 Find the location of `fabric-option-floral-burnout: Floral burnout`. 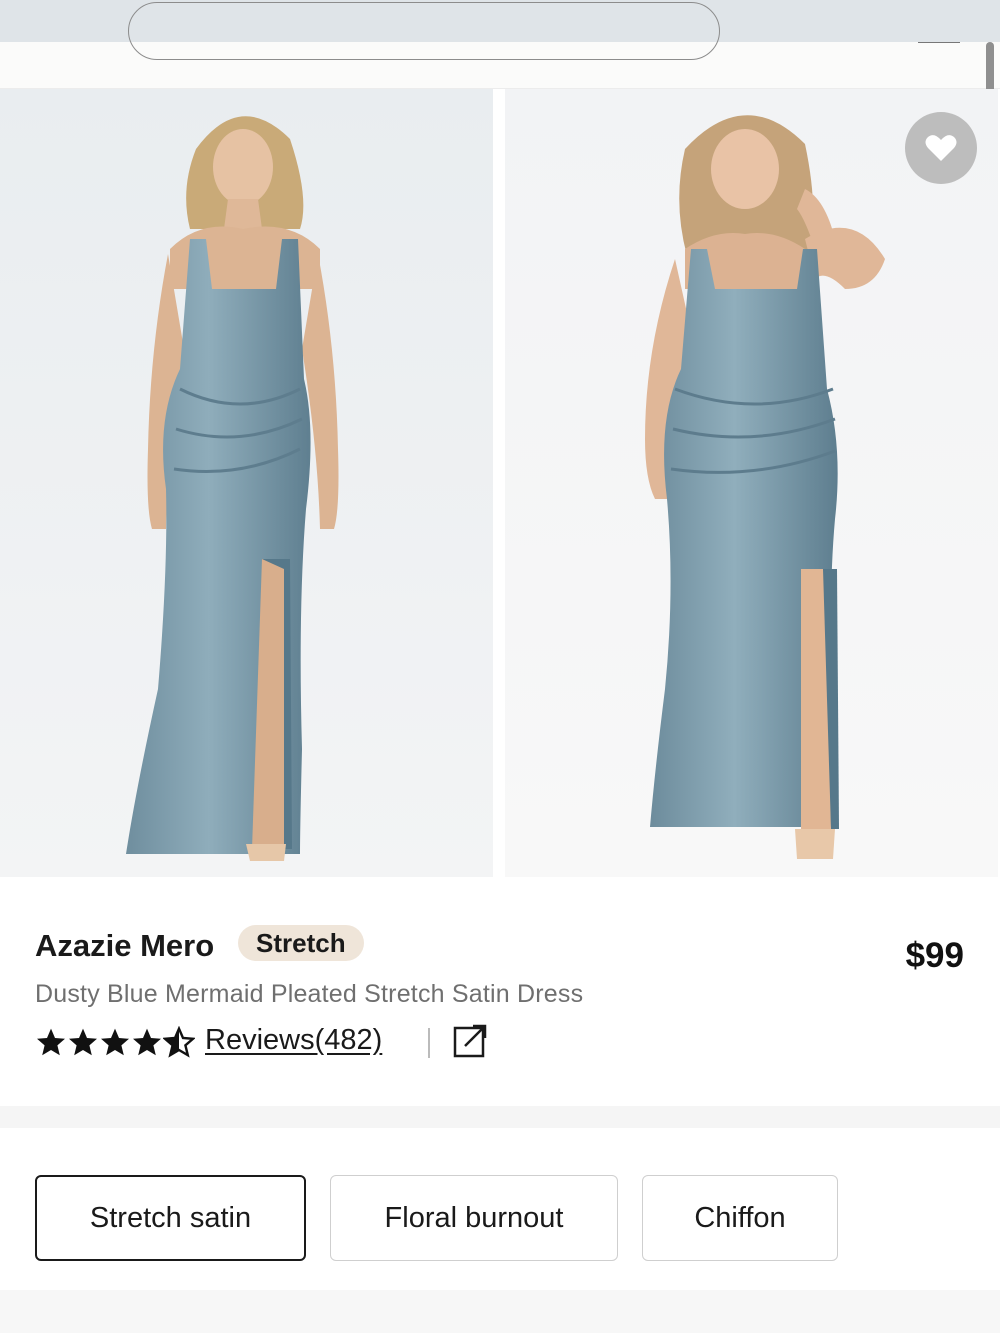

fabric-option-floral-burnout: Floral burnout is located at coordinates (474, 1218).